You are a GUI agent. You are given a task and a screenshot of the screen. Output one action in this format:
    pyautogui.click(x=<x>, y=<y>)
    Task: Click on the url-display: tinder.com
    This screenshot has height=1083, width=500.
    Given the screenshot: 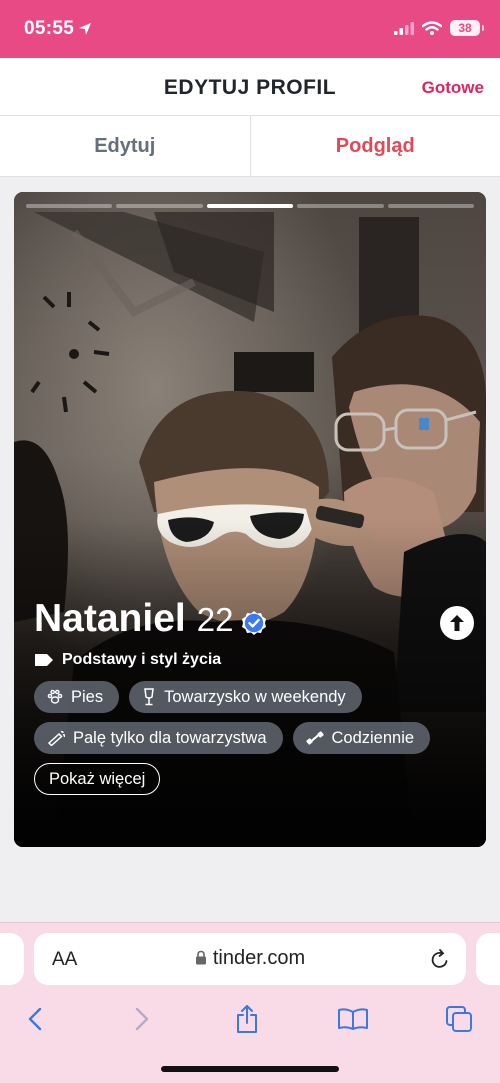 What is the action you would take?
    pyautogui.click(x=250, y=958)
    